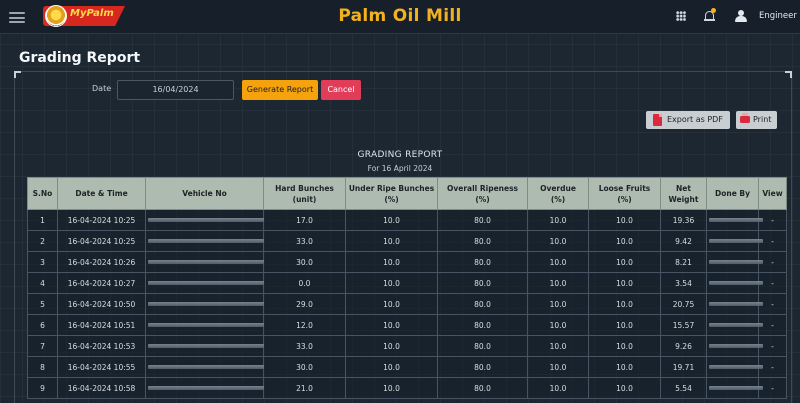 The height and width of the screenshot is (403, 800). What do you see at coordinates (175, 90) in the screenshot?
I see `date-input: 16/04/2024` at bounding box center [175, 90].